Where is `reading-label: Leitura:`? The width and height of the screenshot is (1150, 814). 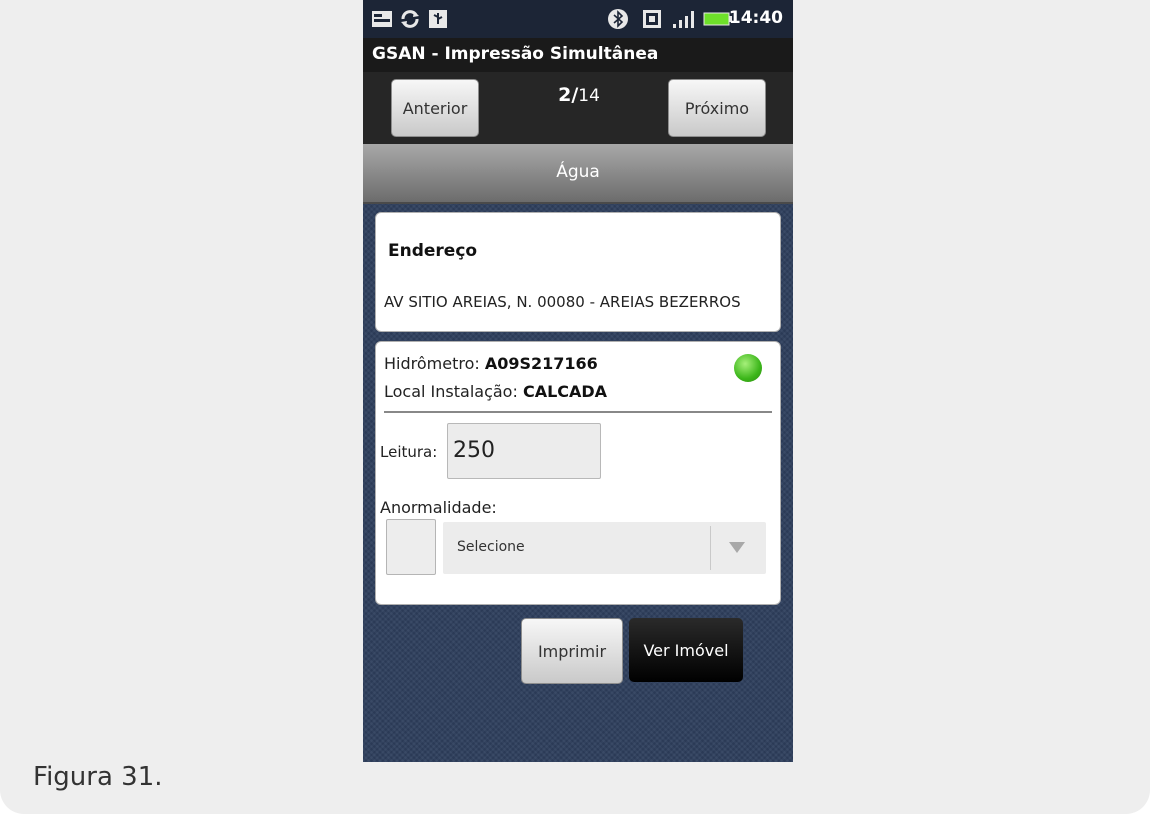
reading-label: Leitura: is located at coordinates (409, 452).